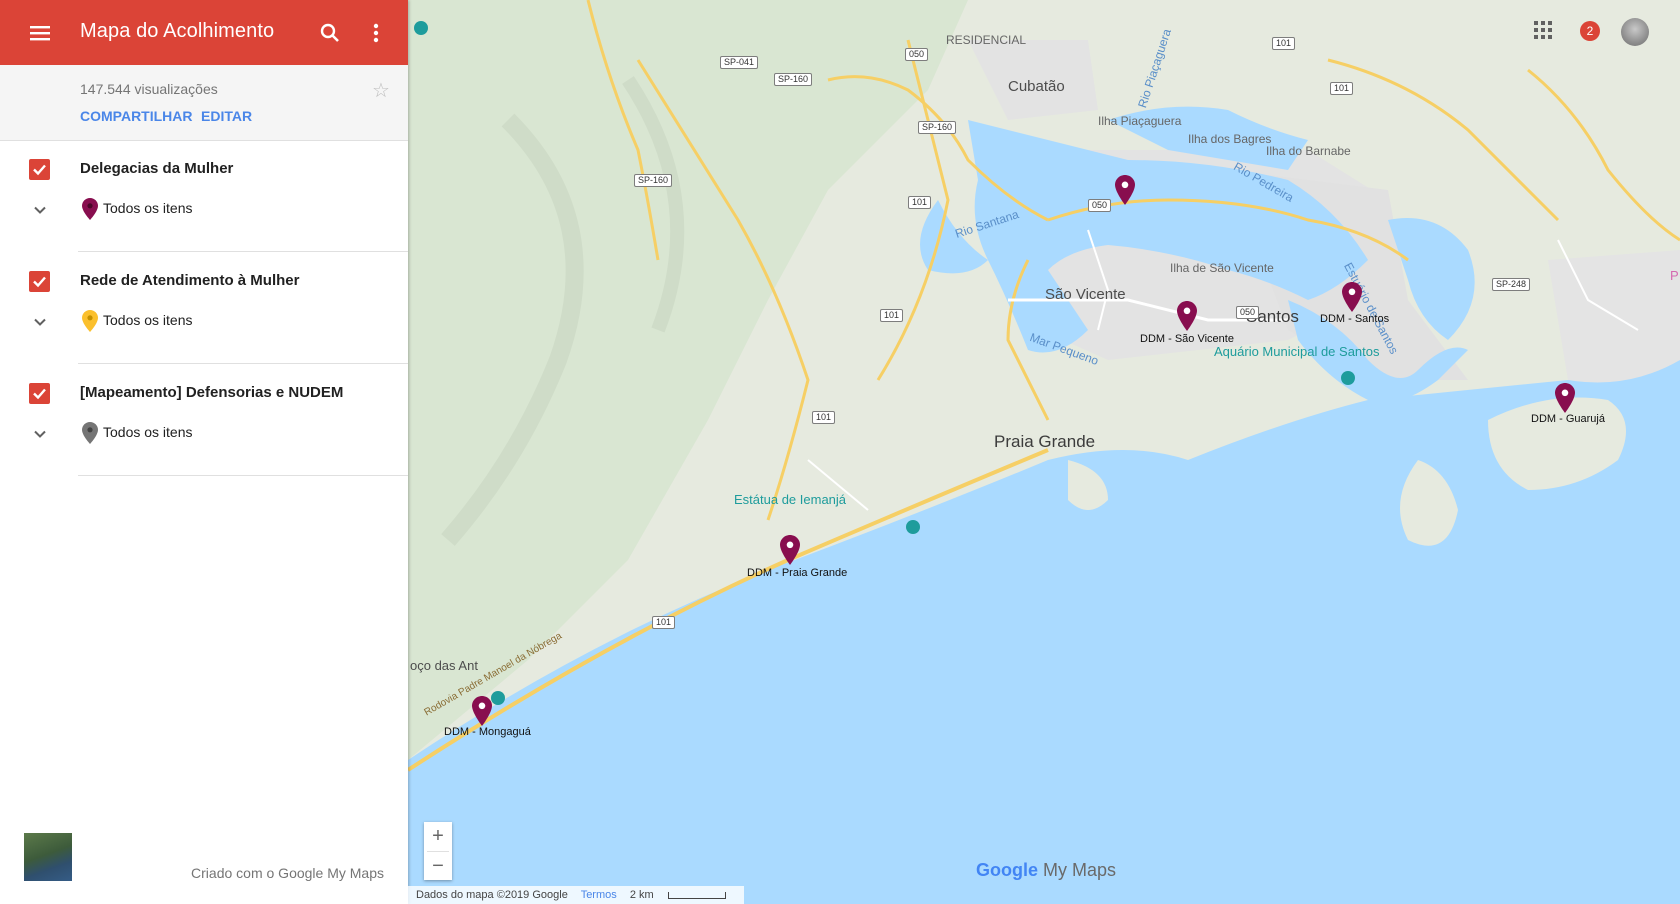  I want to click on star-icon: ☆, so click(381, 90).